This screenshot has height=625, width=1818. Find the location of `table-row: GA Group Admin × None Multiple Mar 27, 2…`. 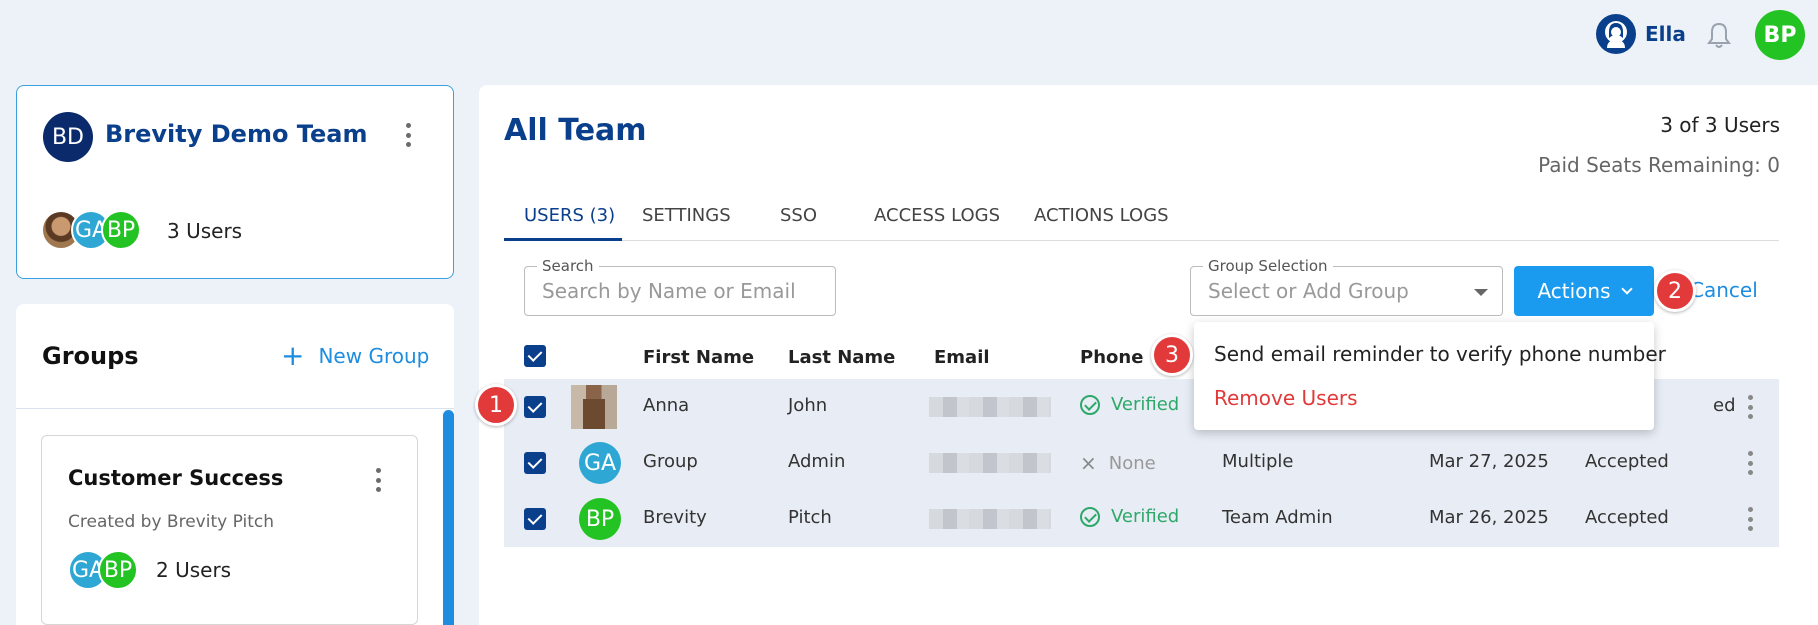

table-row: GA Group Admin × None Multiple Mar 27, 2… is located at coordinates (1141, 463).